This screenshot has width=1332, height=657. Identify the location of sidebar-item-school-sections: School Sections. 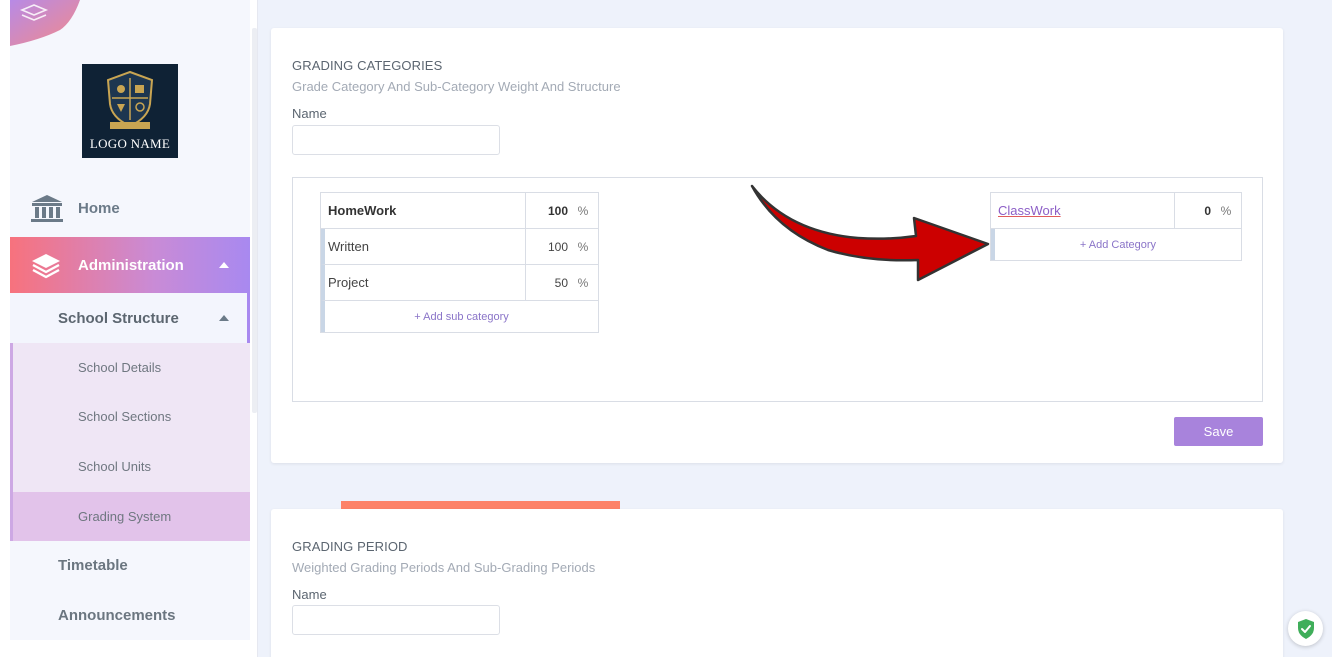
(131, 416).